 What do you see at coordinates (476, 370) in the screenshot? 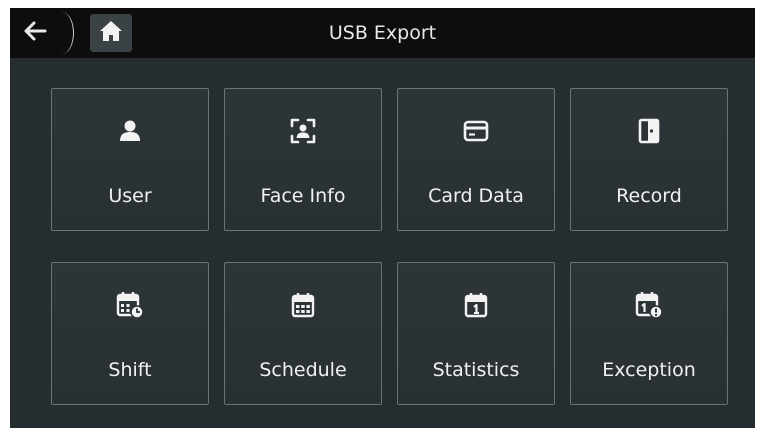
I see `statistics-tile-label: Statistics` at bounding box center [476, 370].